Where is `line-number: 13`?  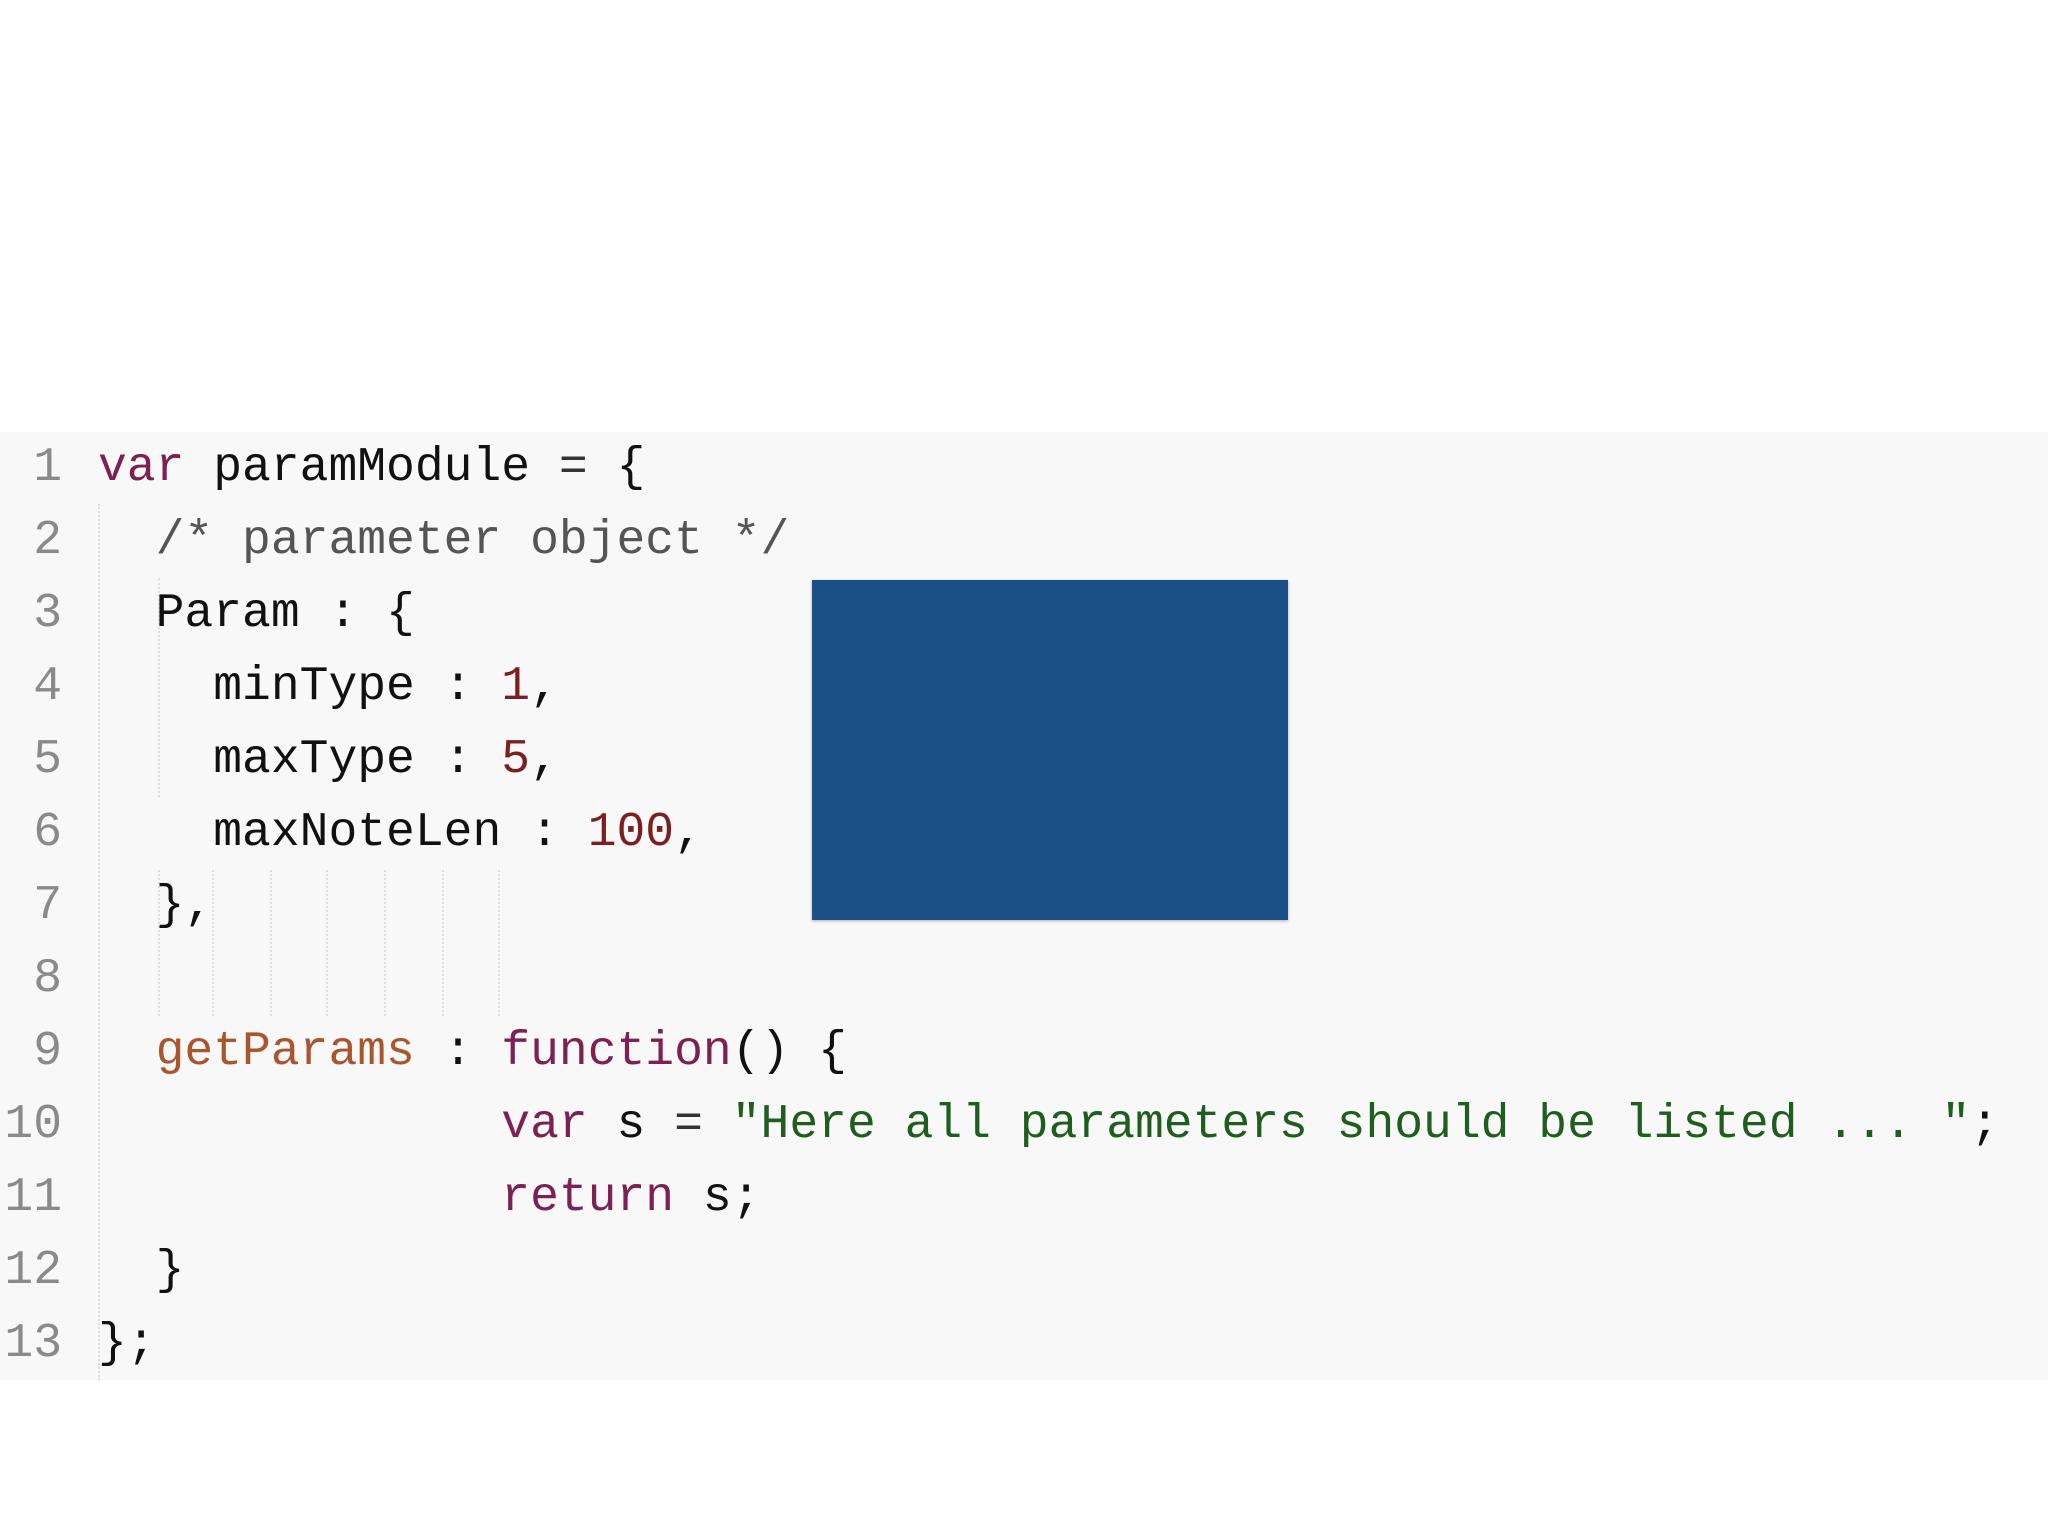 line-number: 13 is located at coordinates (33, 1344).